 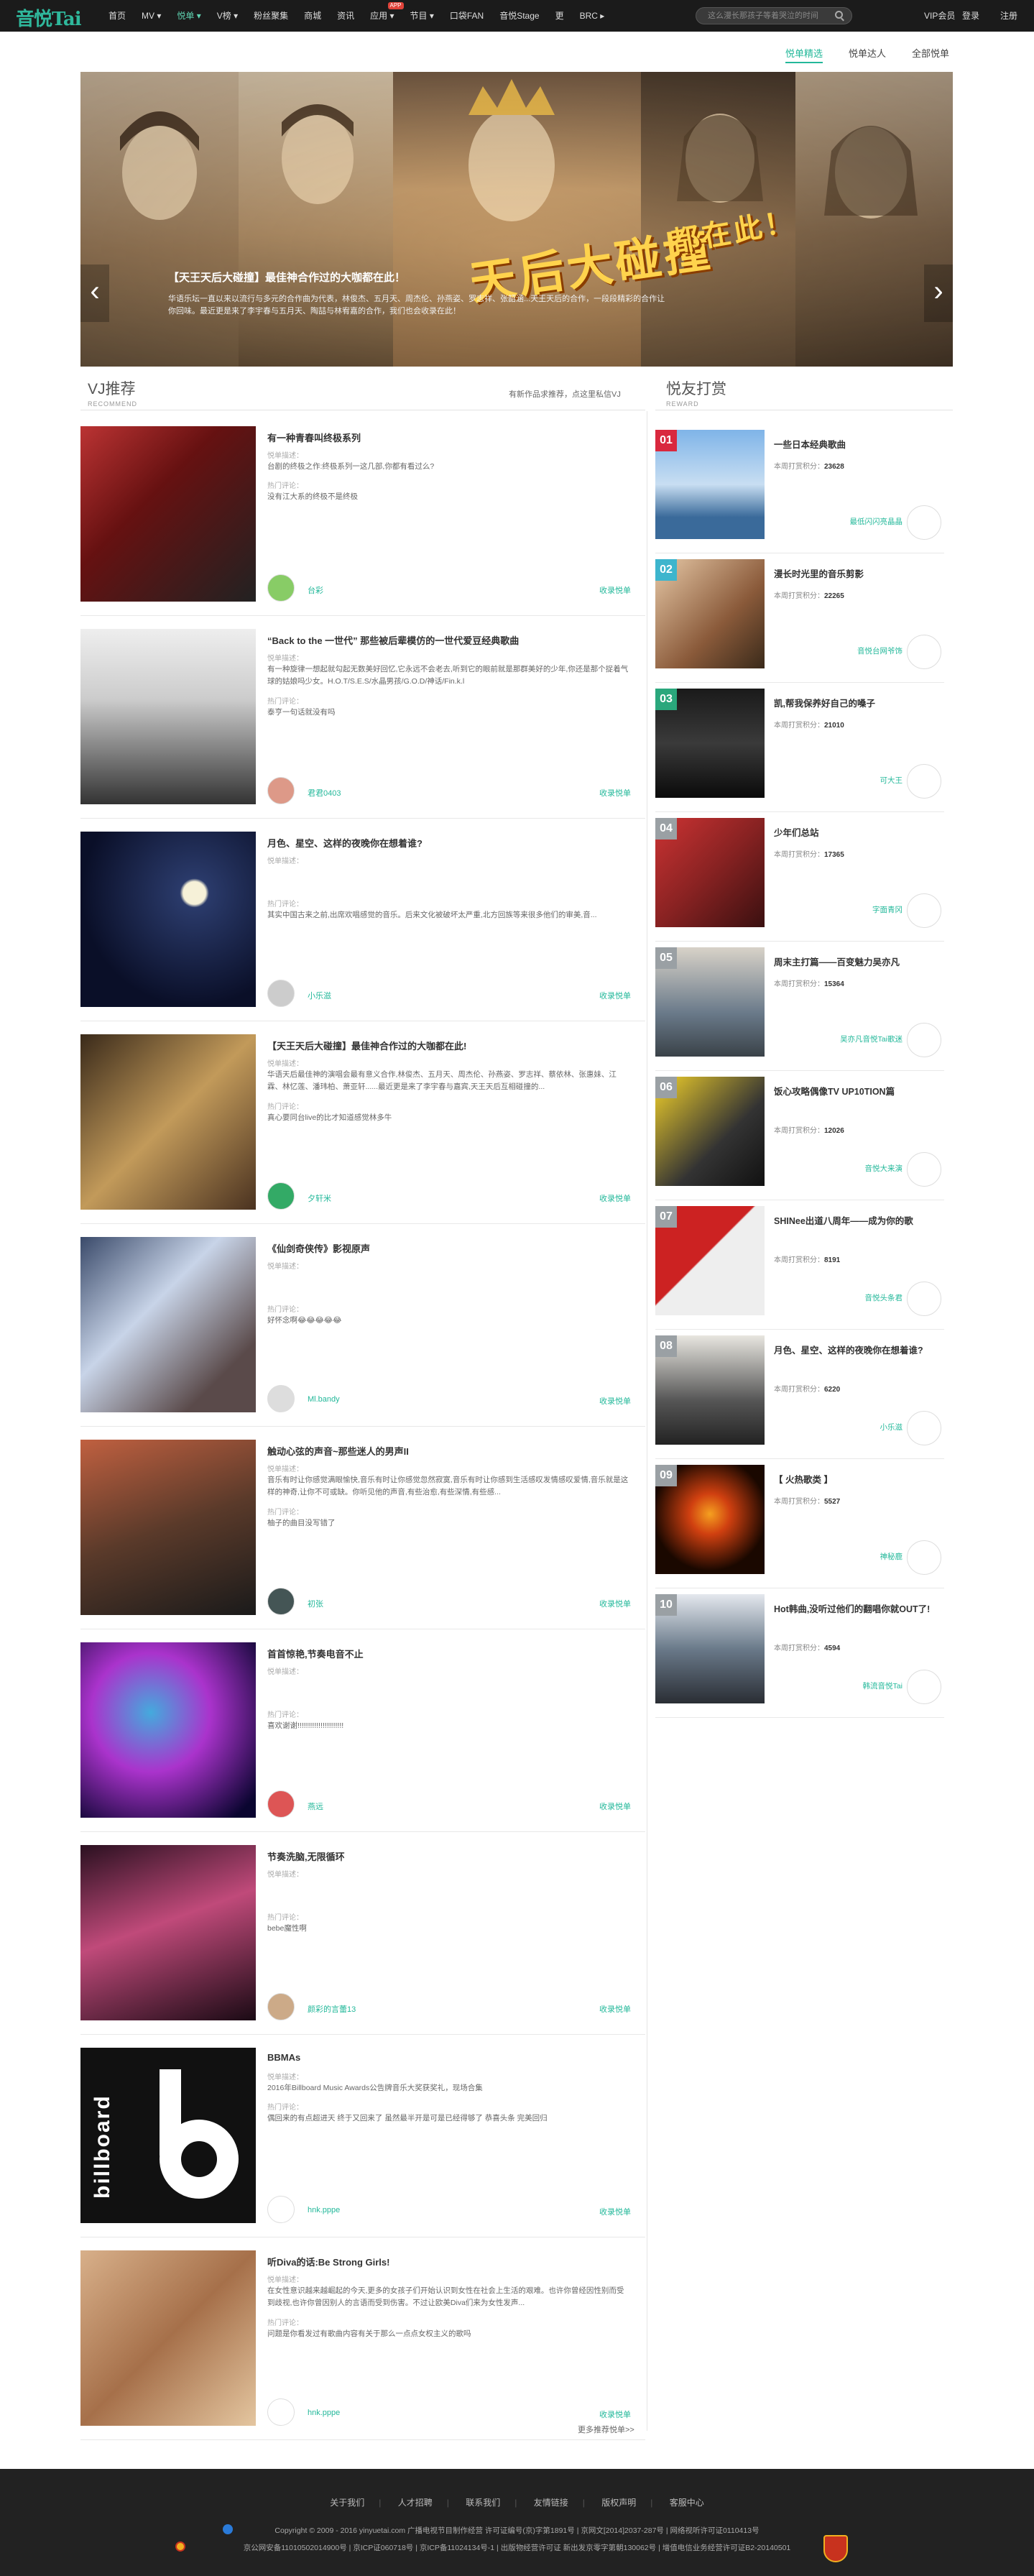 What do you see at coordinates (383, 16) in the screenshot?
I see `nav-apps: 应用 ▾ APP` at bounding box center [383, 16].